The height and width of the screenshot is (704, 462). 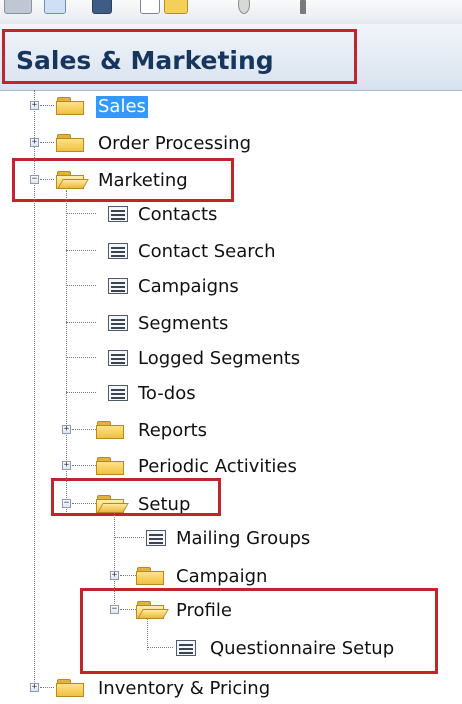 What do you see at coordinates (243, 538) in the screenshot?
I see `tree-node-label: Mailing Groups` at bounding box center [243, 538].